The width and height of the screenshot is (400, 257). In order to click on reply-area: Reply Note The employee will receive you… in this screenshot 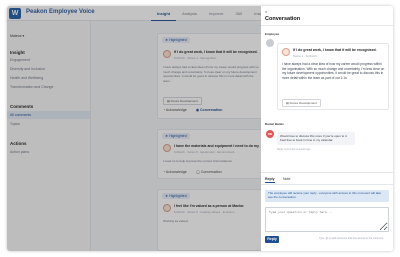, I will do `click(327, 211)`.